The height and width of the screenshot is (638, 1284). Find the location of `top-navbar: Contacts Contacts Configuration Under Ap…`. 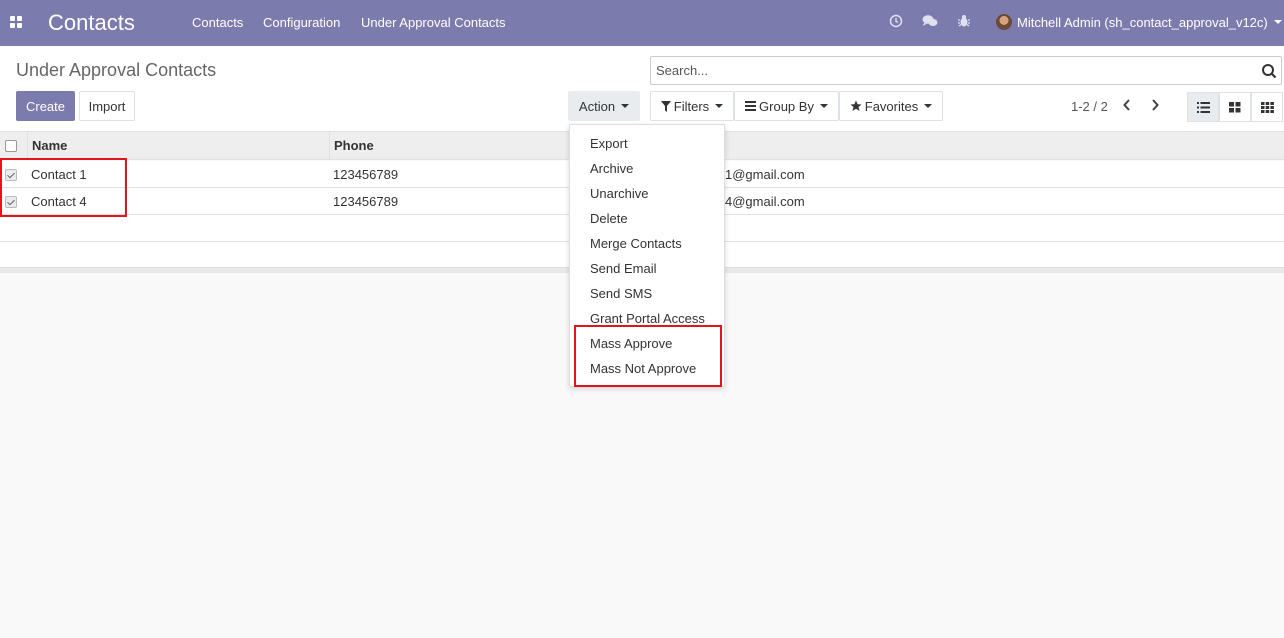

top-navbar: Contacts Contacts Configuration Under Ap… is located at coordinates (642, 23).